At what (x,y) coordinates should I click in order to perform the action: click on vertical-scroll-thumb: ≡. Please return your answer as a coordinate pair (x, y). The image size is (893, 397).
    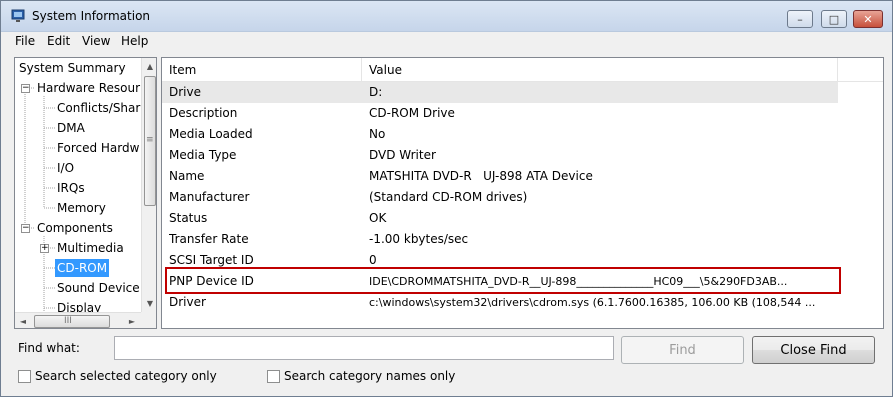
    Looking at the image, I should click on (150, 141).